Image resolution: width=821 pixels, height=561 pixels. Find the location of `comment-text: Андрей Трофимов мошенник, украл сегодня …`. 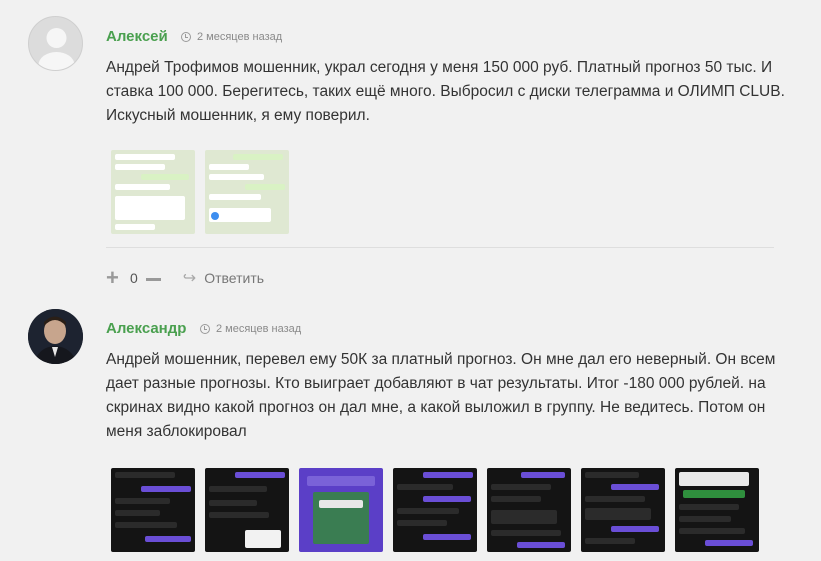

comment-text: Андрей Трофимов мошенник, украл сегодня … is located at coordinates (445, 91).